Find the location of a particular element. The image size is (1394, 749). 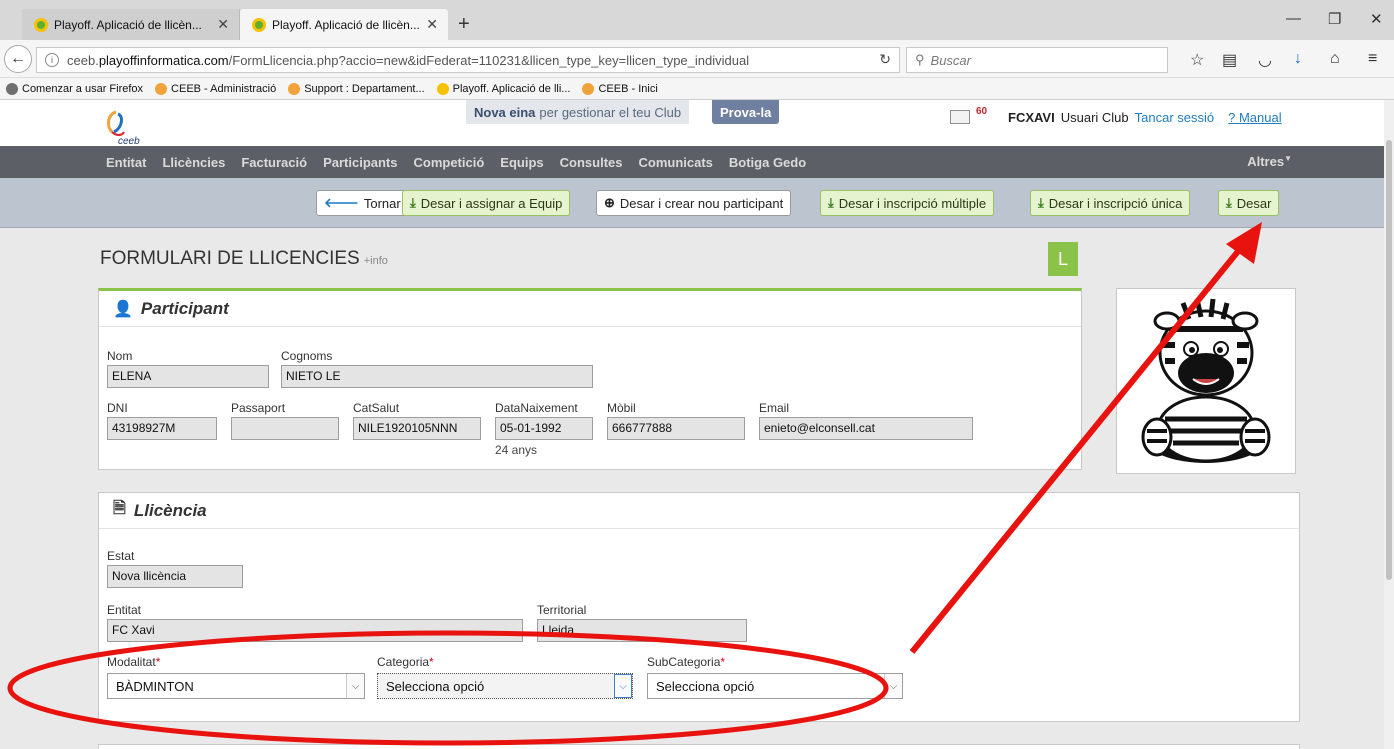

age-text: 24 anys is located at coordinates (516, 450).